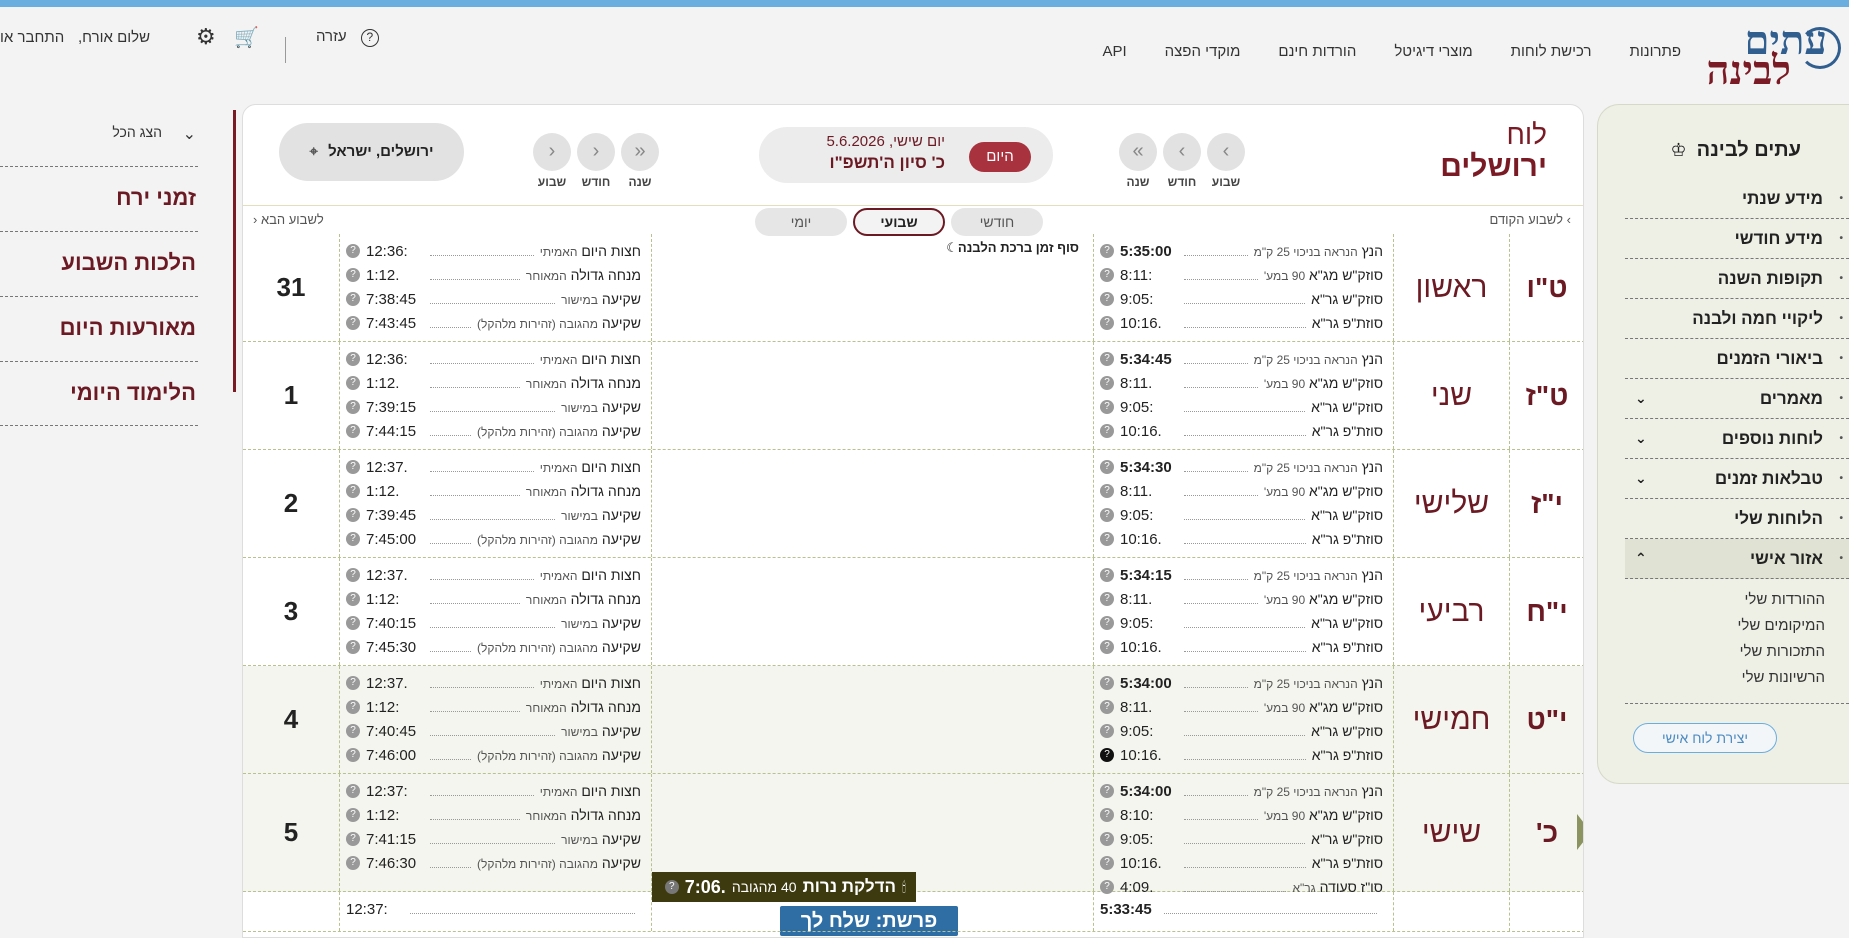  Describe the element at coordinates (99, 135) in the screenshot. I see `show-all-toggle: הצג הכל ⌄` at that location.